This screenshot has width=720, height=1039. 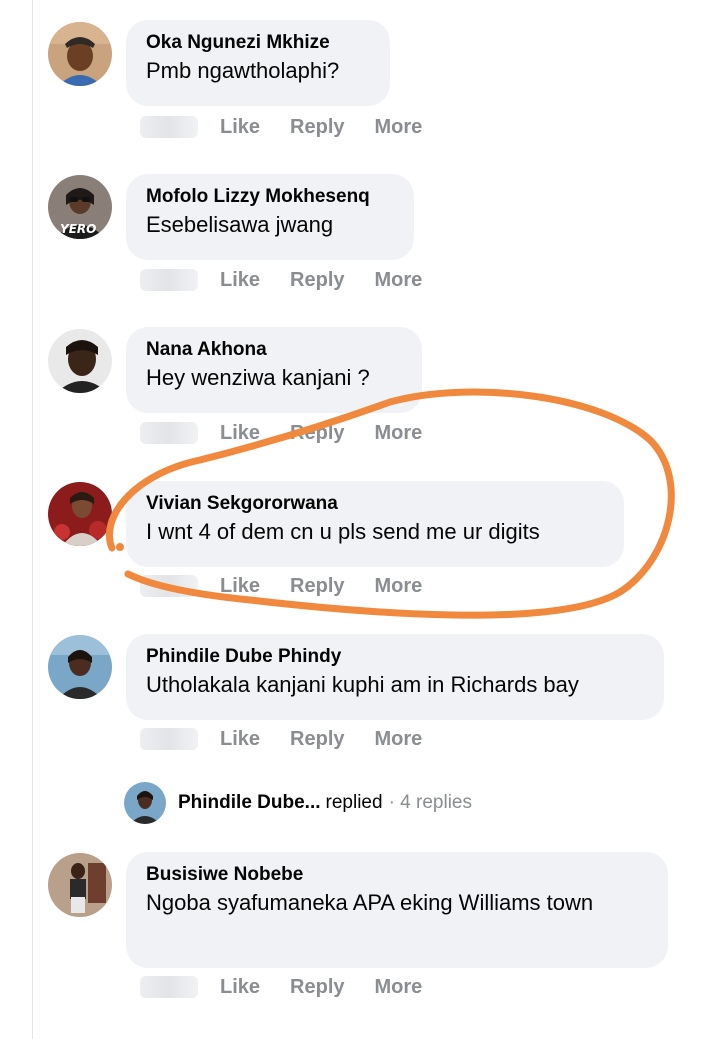 What do you see at coordinates (430, 803) in the screenshot?
I see `reply-count: · 4 replies` at bounding box center [430, 803].